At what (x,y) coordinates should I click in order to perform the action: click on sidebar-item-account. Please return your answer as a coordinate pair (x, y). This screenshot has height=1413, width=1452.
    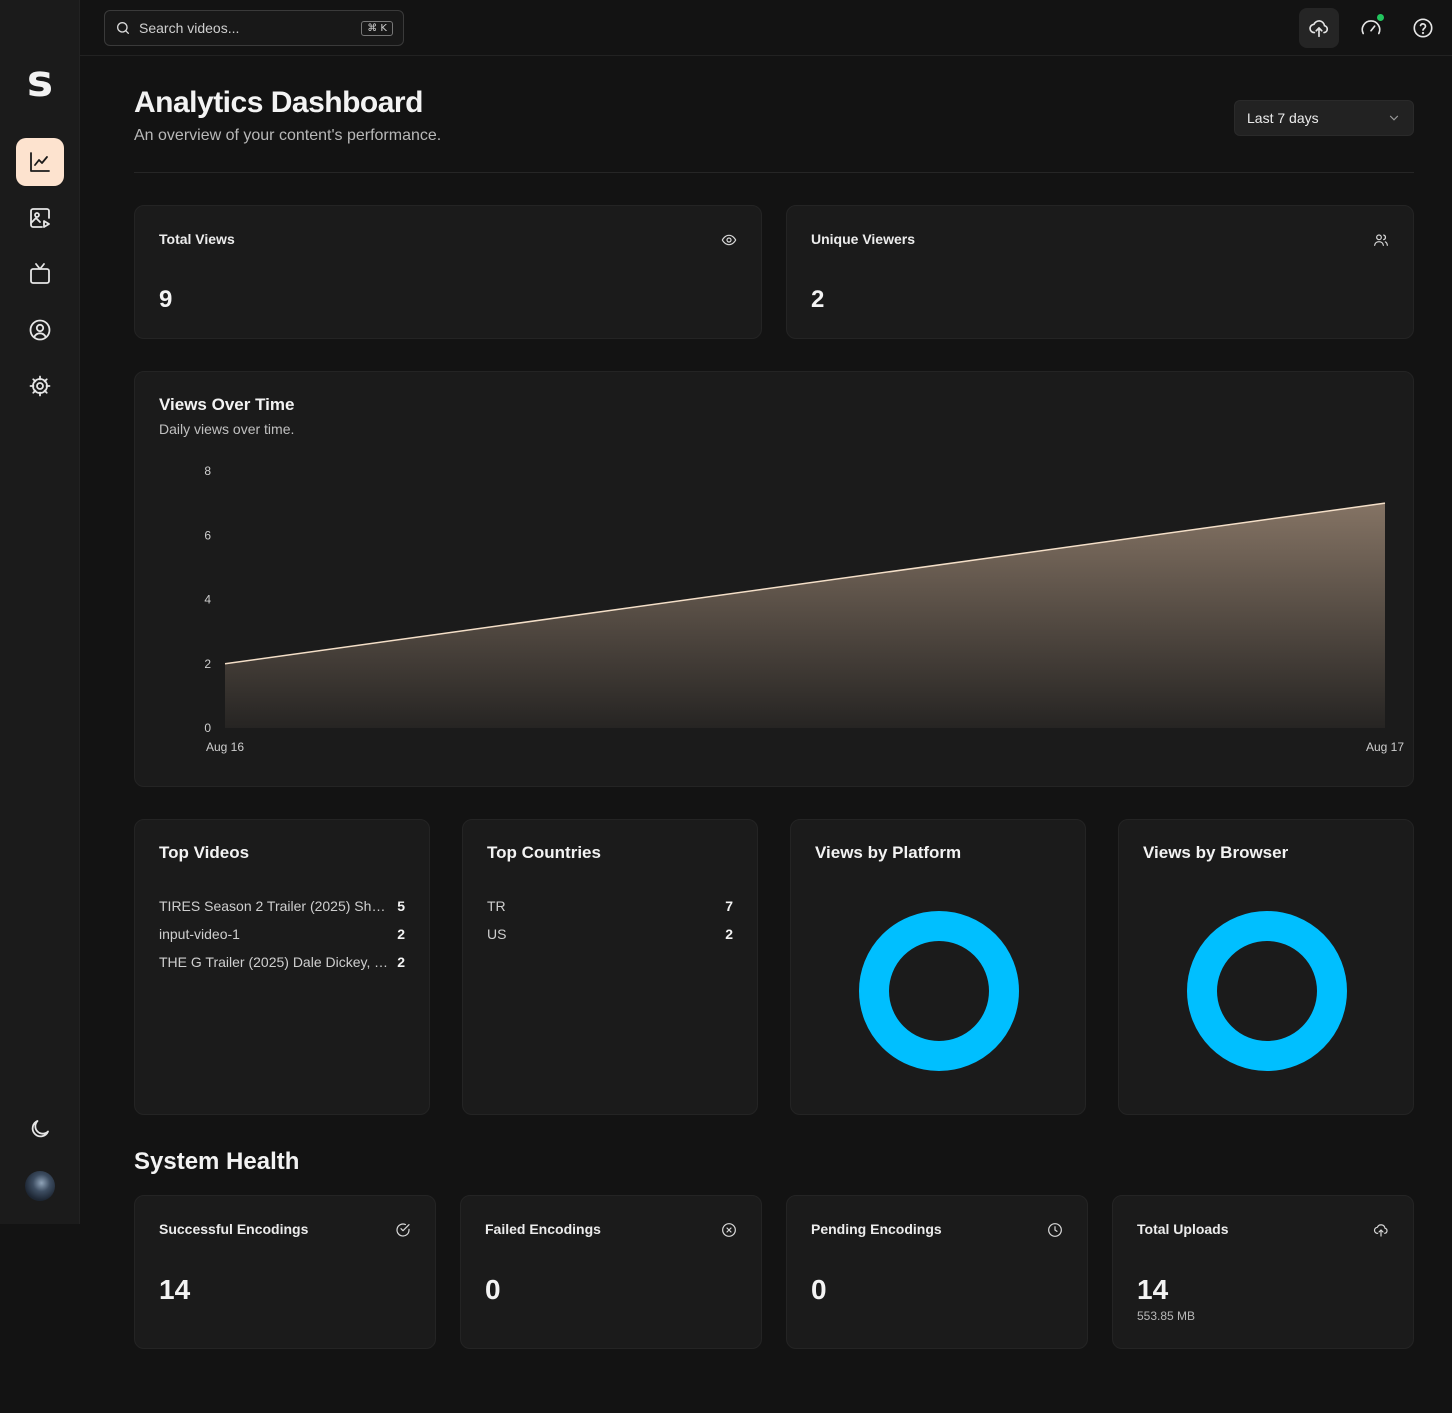
    Looking at the image, I should click on (40, 330).